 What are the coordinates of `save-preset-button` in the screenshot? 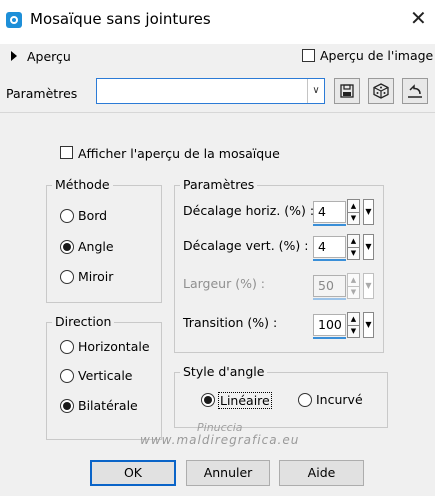 It's located at (347, 91).